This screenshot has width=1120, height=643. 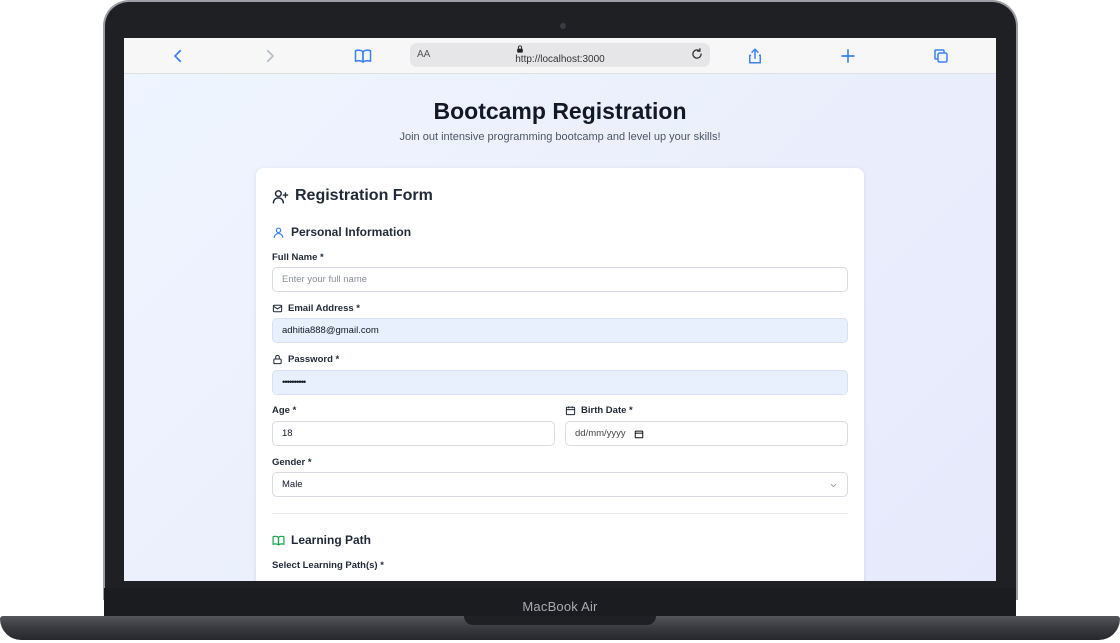 I want to click on laptop-notch, so click(x=560, y=620).